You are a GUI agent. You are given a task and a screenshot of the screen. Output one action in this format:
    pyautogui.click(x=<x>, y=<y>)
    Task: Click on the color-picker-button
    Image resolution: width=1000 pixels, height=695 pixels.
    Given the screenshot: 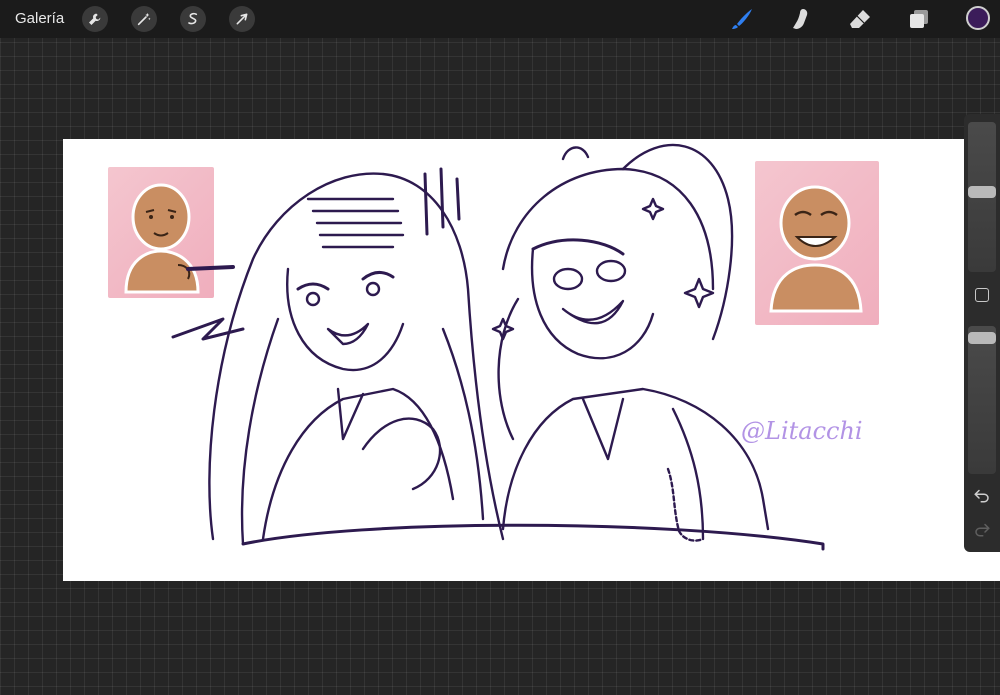 What is the action you would take?
    pyautogui.click(x=978, y=18)
    